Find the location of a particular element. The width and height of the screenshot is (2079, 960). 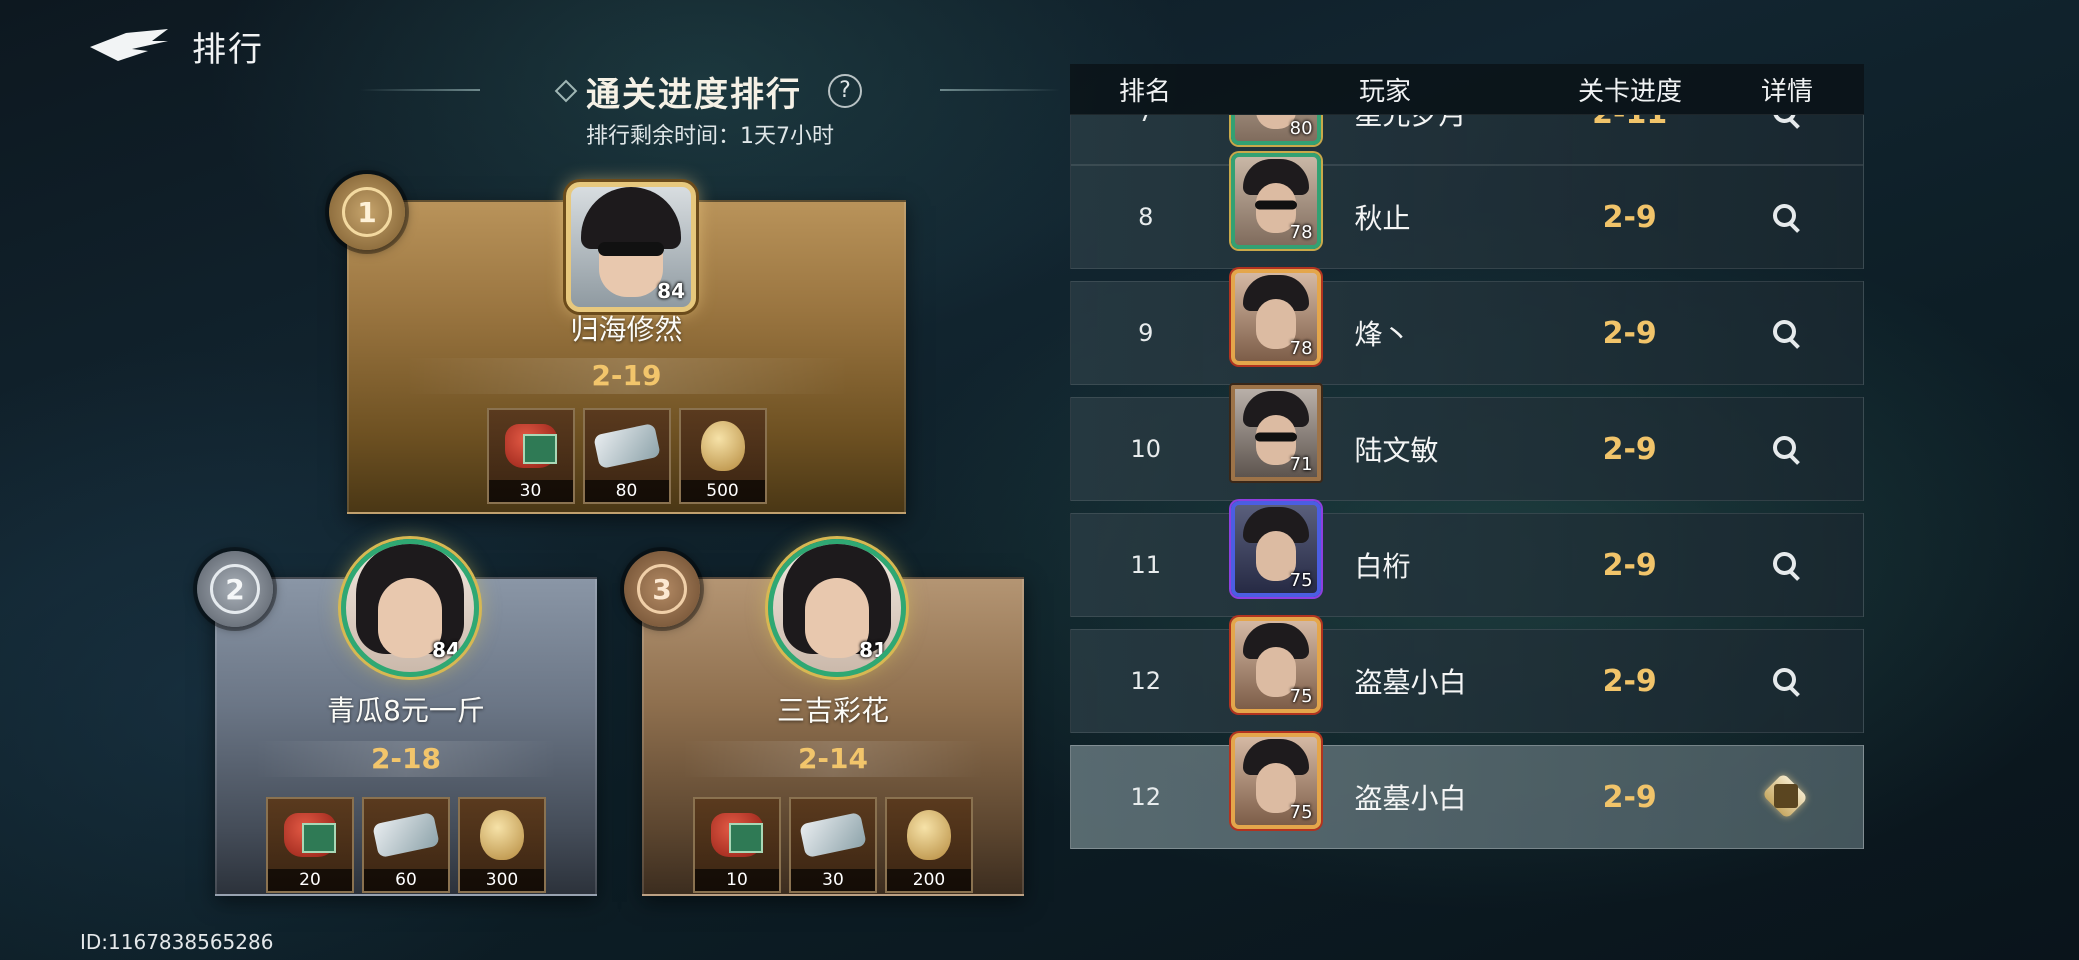

player-progress: 2-18 is located at coordinates (406, 759).